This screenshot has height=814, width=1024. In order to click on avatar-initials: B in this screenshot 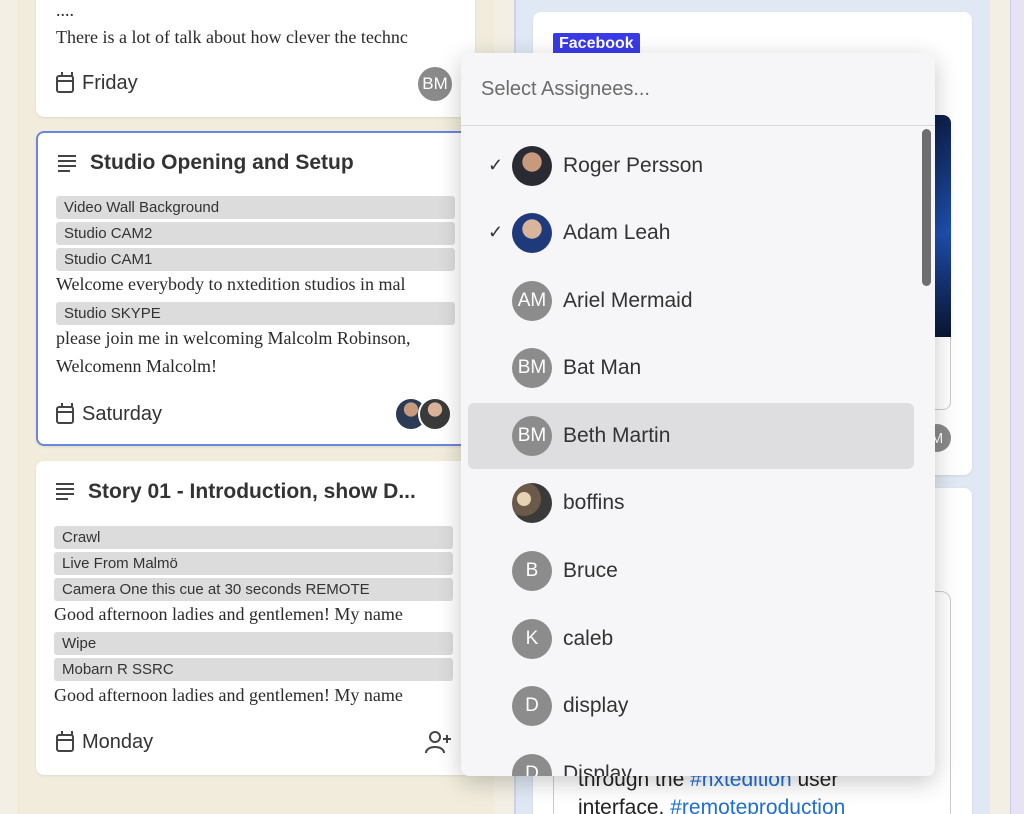, I will do `click(532, 571)`.